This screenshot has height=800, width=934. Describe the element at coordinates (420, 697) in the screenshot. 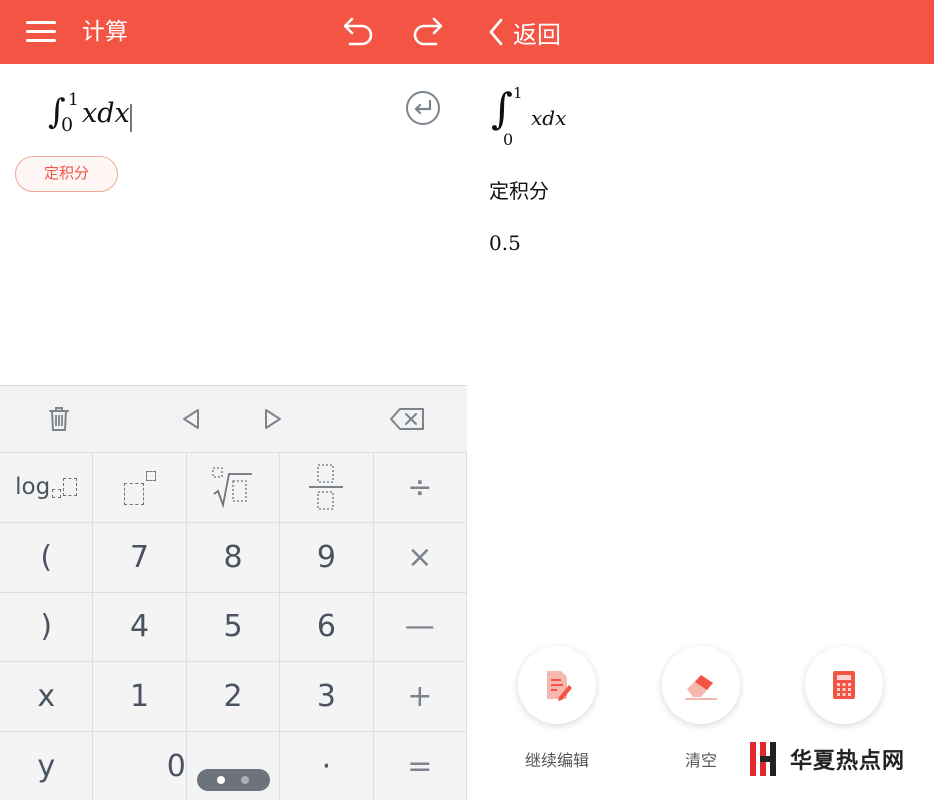

I see `key-plus: +` at that location.